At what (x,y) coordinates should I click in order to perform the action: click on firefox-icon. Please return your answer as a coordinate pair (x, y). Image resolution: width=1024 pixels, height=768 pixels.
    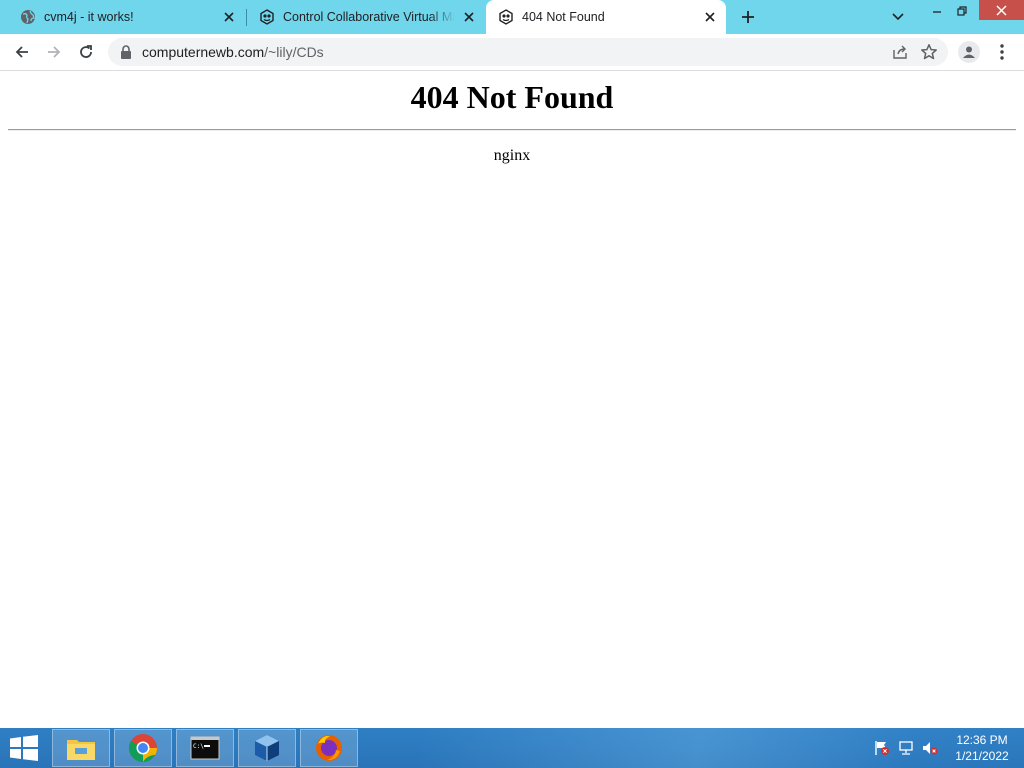
    Looking at the image, I should click on (329, 748).